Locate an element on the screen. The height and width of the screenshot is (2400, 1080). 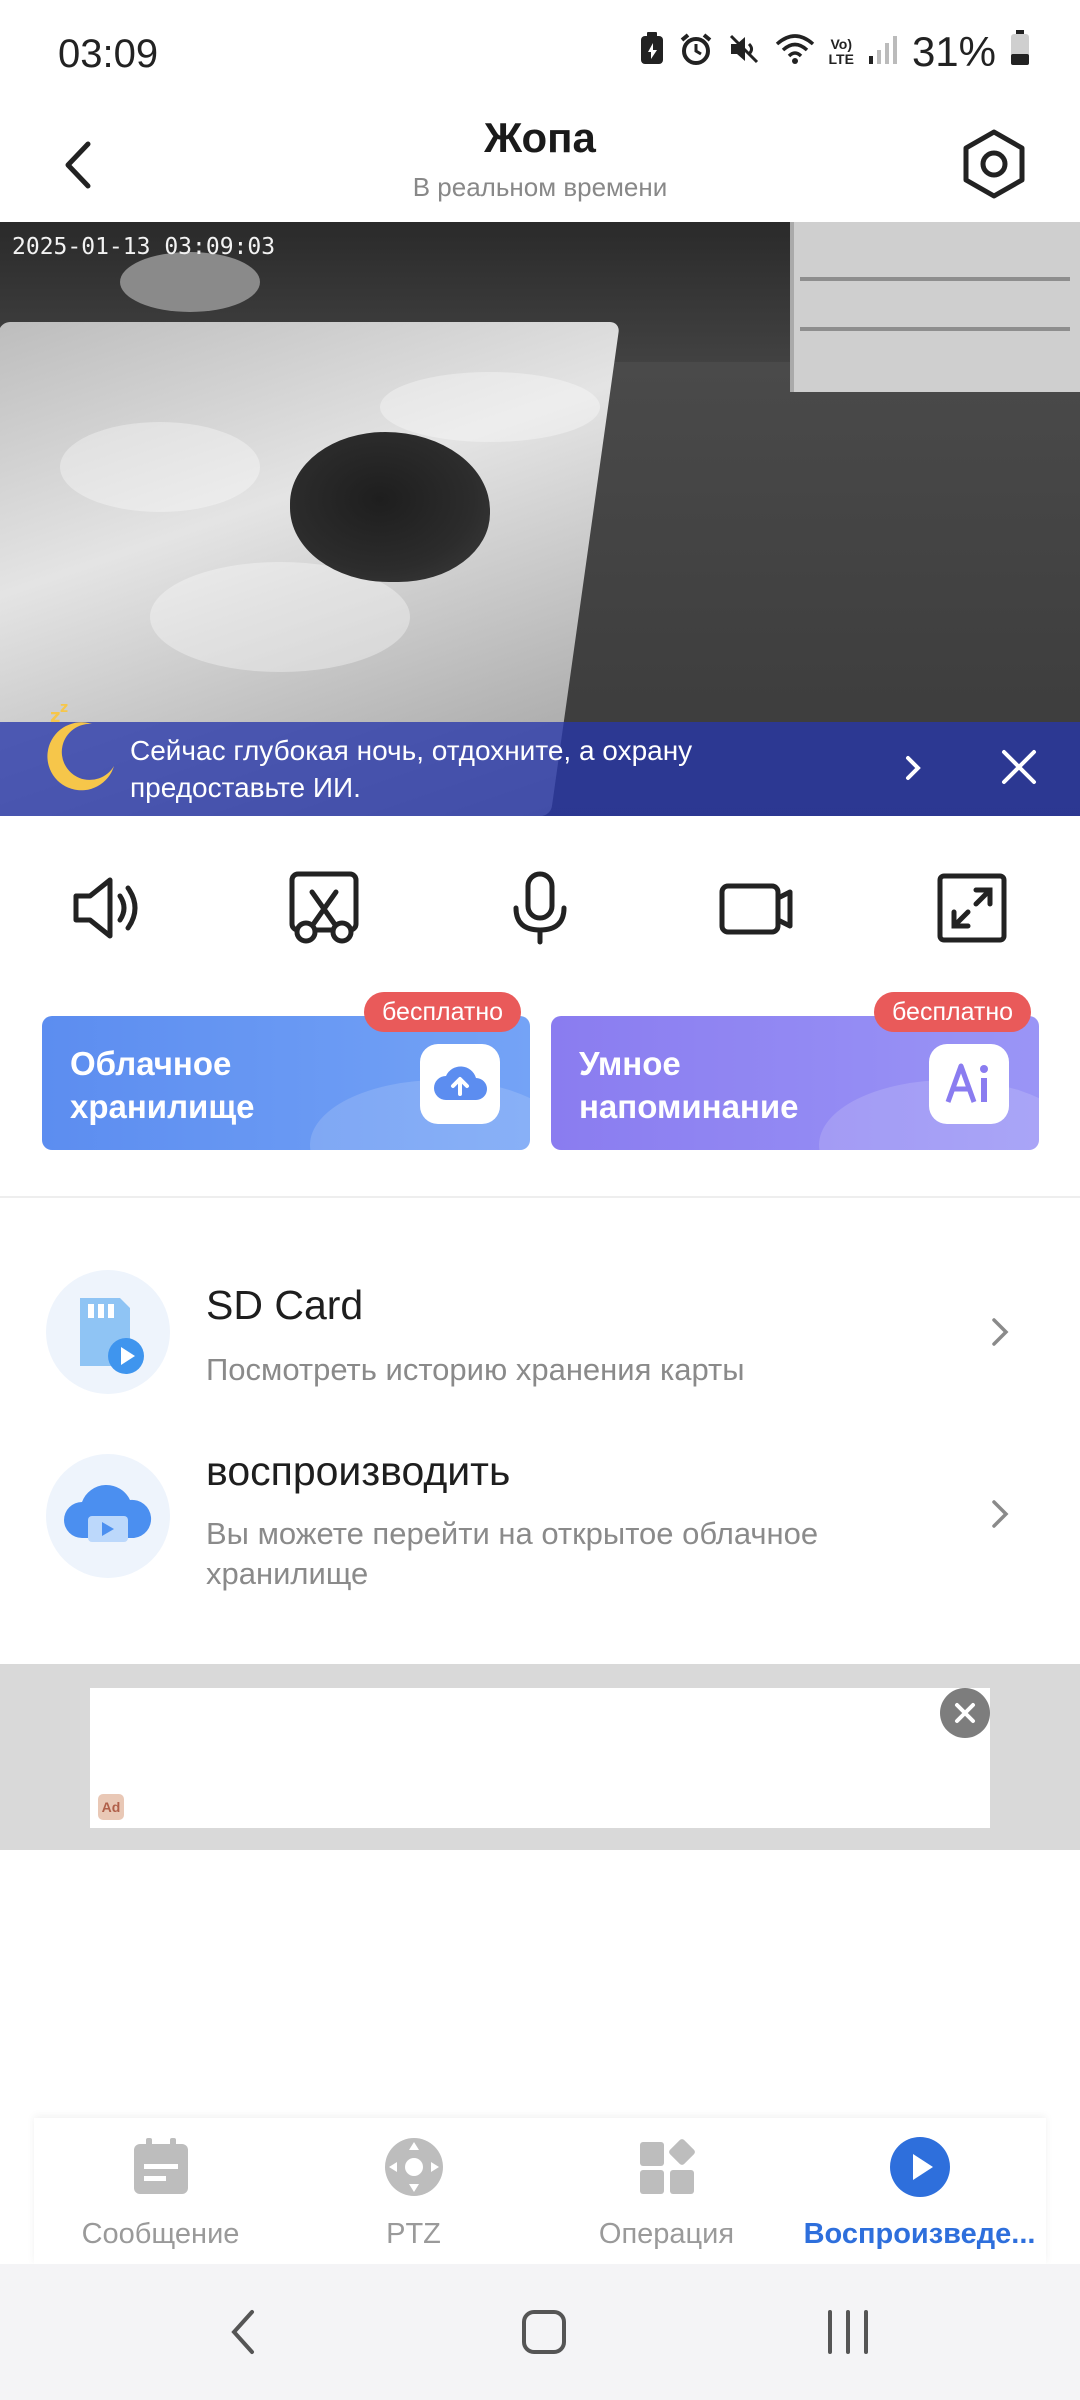
ad-close-button is located at coordinates (965, 1713).